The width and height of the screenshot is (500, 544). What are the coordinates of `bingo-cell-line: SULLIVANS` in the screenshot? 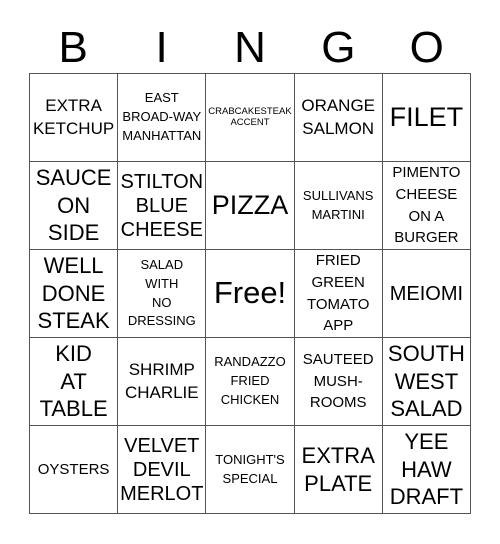 It's located at (338, 195).